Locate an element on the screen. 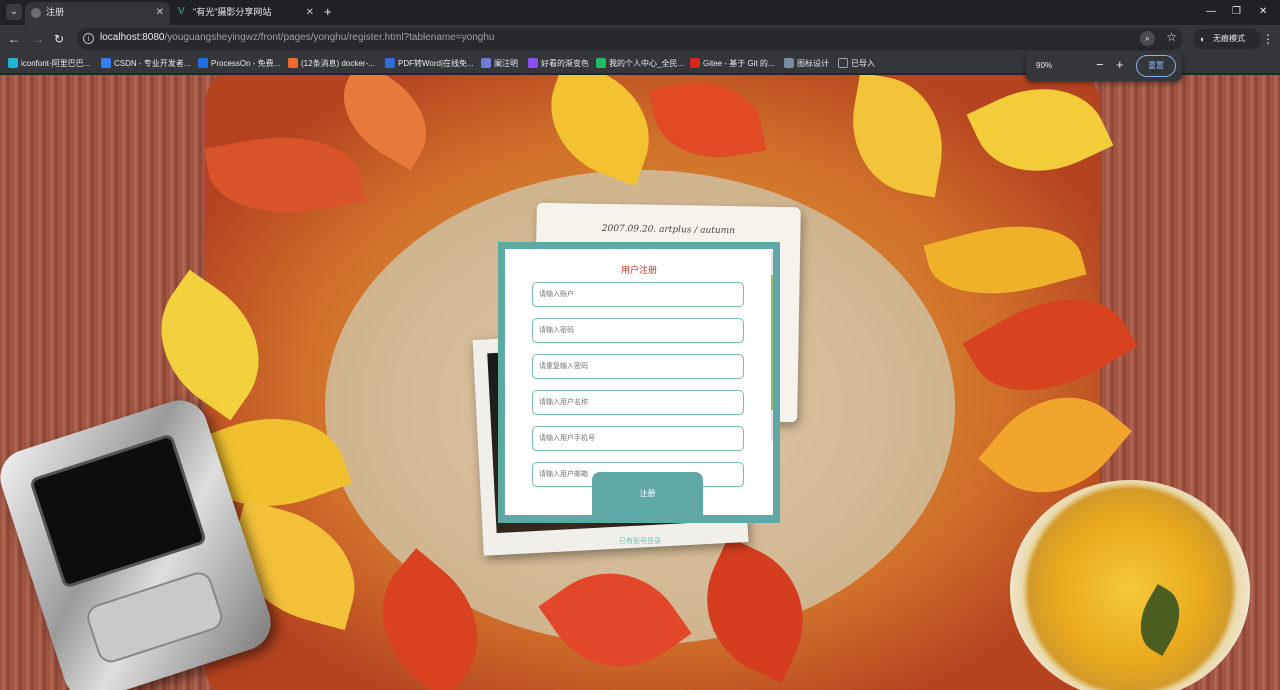 The height and width of the screenshot is (690, 1280). tea-cup-decoration is located at coordinates (1130, 585).